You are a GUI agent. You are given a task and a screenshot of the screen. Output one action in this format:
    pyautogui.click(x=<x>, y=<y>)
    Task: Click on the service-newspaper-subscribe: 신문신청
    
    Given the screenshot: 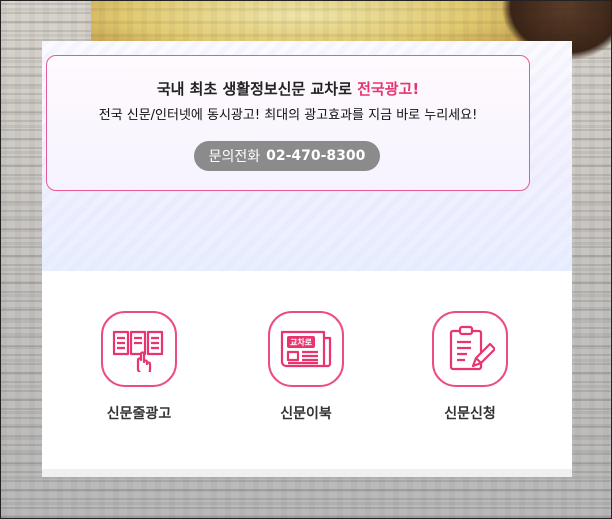 What is the action you would take?
    pyautogui.click(x=470, y=367)
    